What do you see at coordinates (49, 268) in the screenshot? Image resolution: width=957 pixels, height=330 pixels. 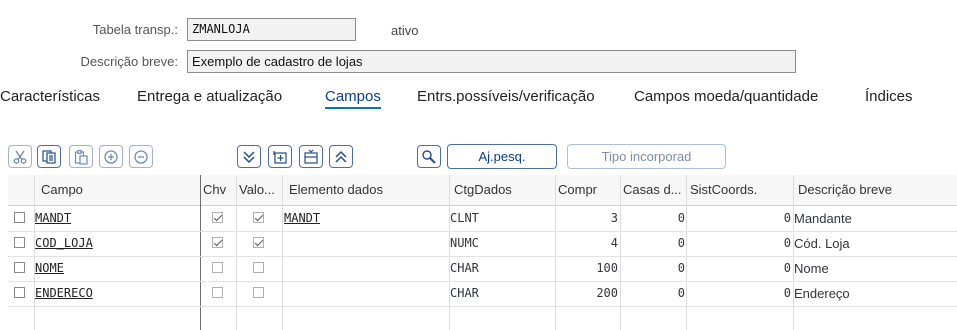 I see `campo-cell: NOME` at bounding box center [49, 268].